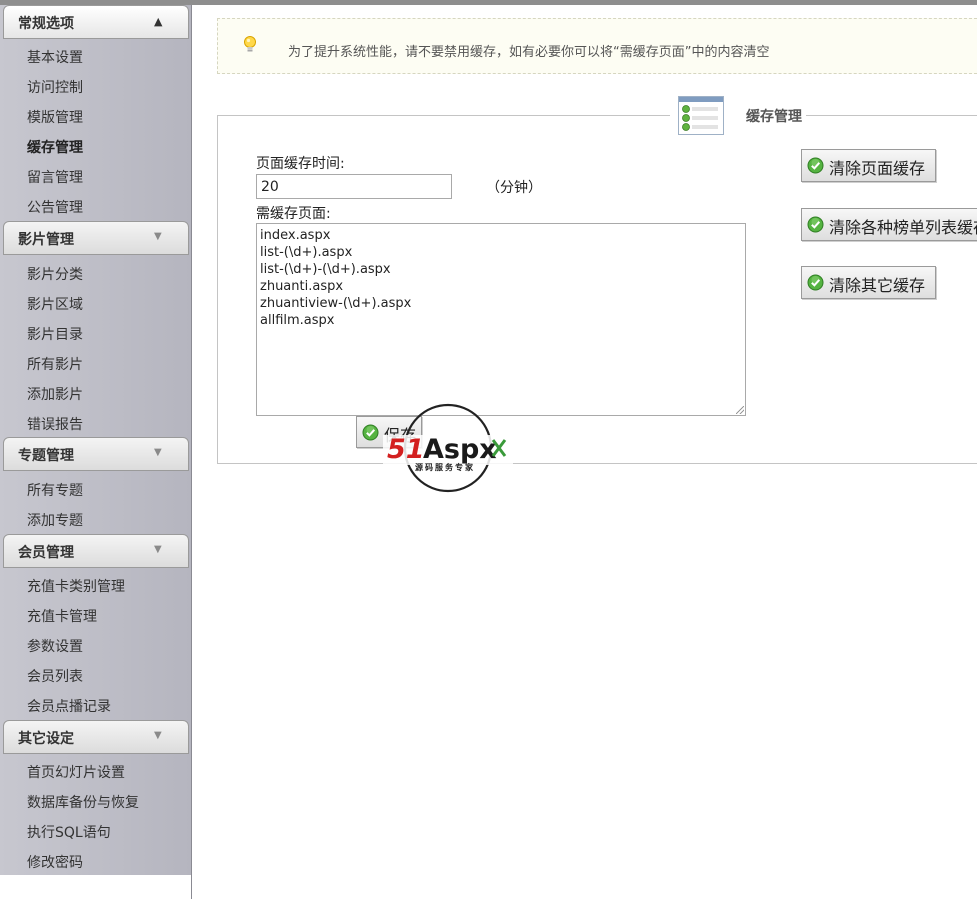  What do you see at coordinates (445, 467) in the screenshot?
I see `svg-text: 源码服务专家` at bounding box center [445, 467].